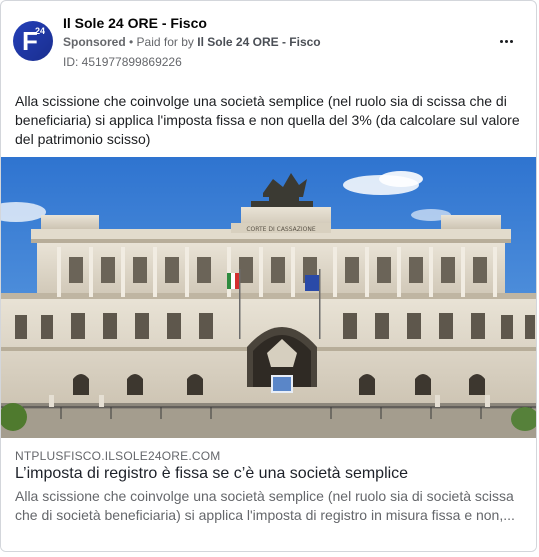 The width and height of the screenshot is (539, 557). What do you see at coordinates (167, 42) in the screenshot?
I see `paid-for-by-prefix: Paid for by` at bounding box center [167, 42].